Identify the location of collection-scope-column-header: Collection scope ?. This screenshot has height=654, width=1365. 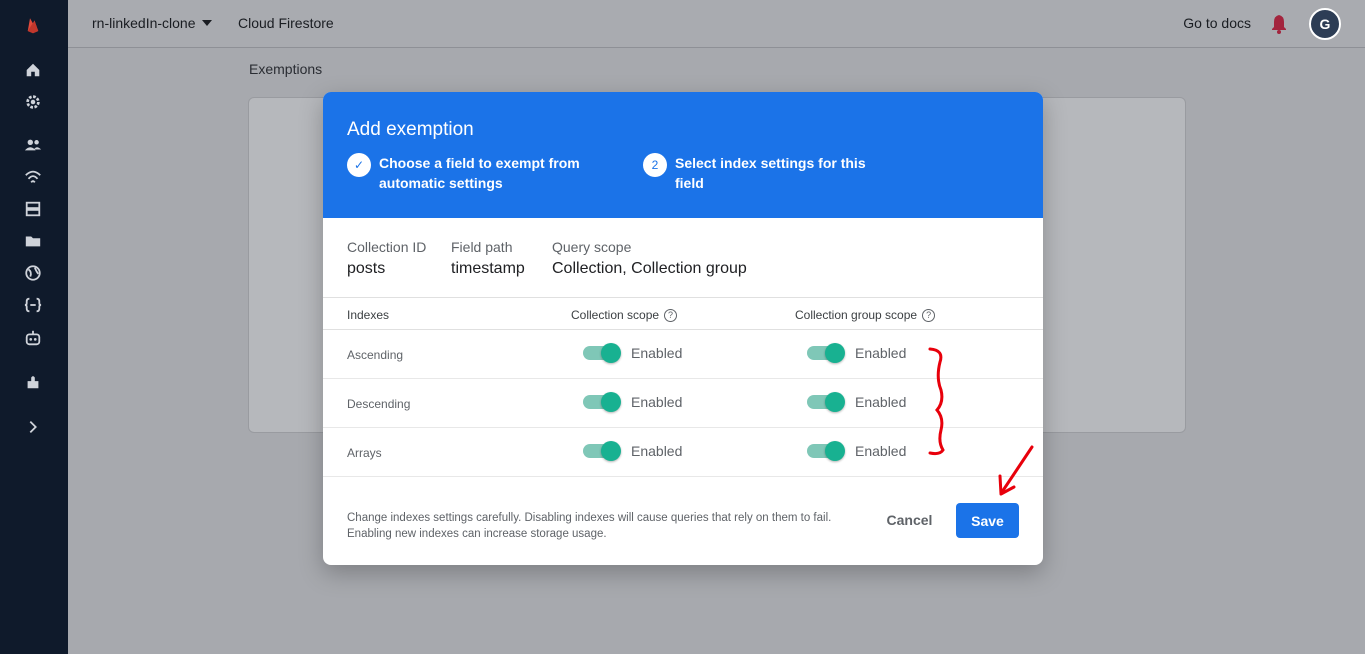
(624, 315).